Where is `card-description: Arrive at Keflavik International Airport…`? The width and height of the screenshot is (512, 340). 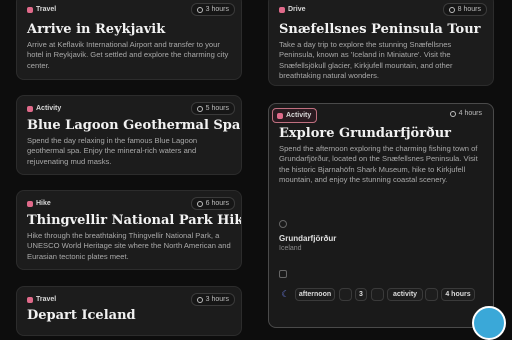
card-description: Arrive at Keflavik International Airport… is located at coordinates (128, 55).